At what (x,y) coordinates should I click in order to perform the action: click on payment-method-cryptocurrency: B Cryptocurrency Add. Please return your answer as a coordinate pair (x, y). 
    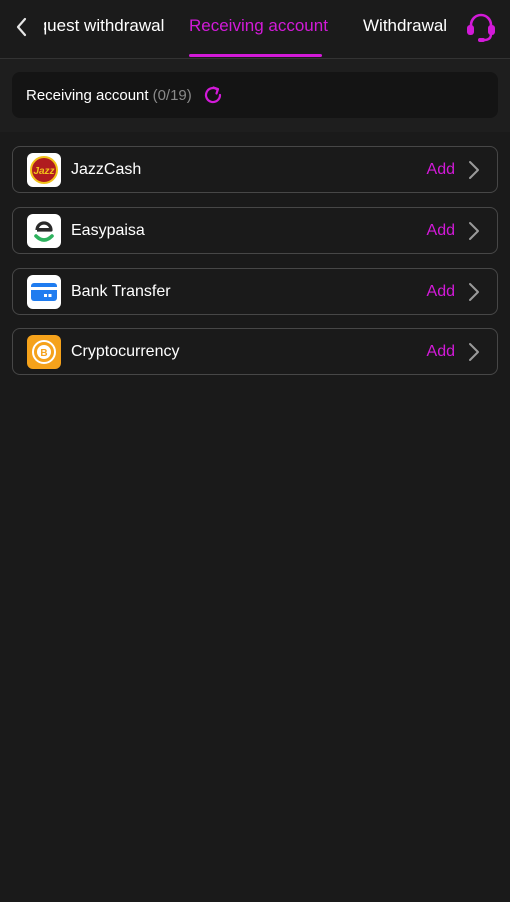
    Looking at the image, I should click on (255, 351).